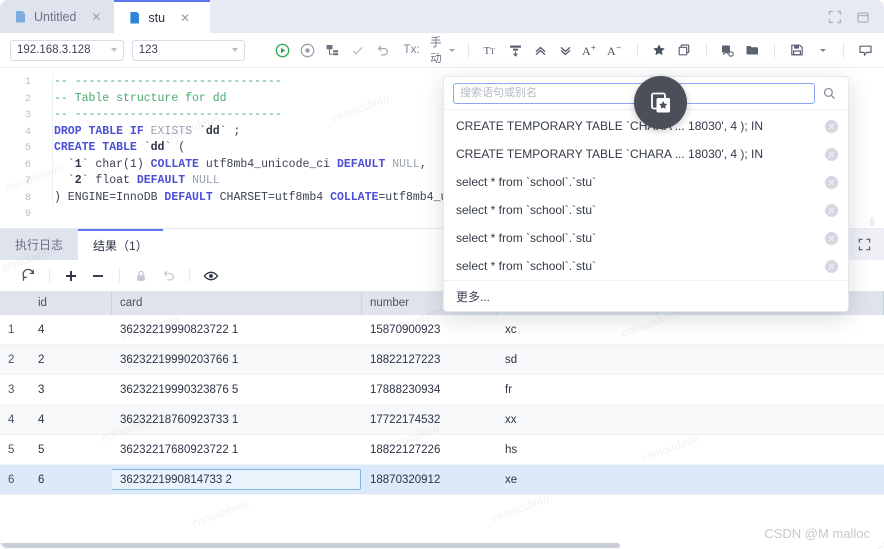 The height and width of the screenshot is (549, 884). What do you see at coordinates (237, 449) in the screenshot?
I see `cell-card: 36232217680923722 1` at bounding box center [237, 449].